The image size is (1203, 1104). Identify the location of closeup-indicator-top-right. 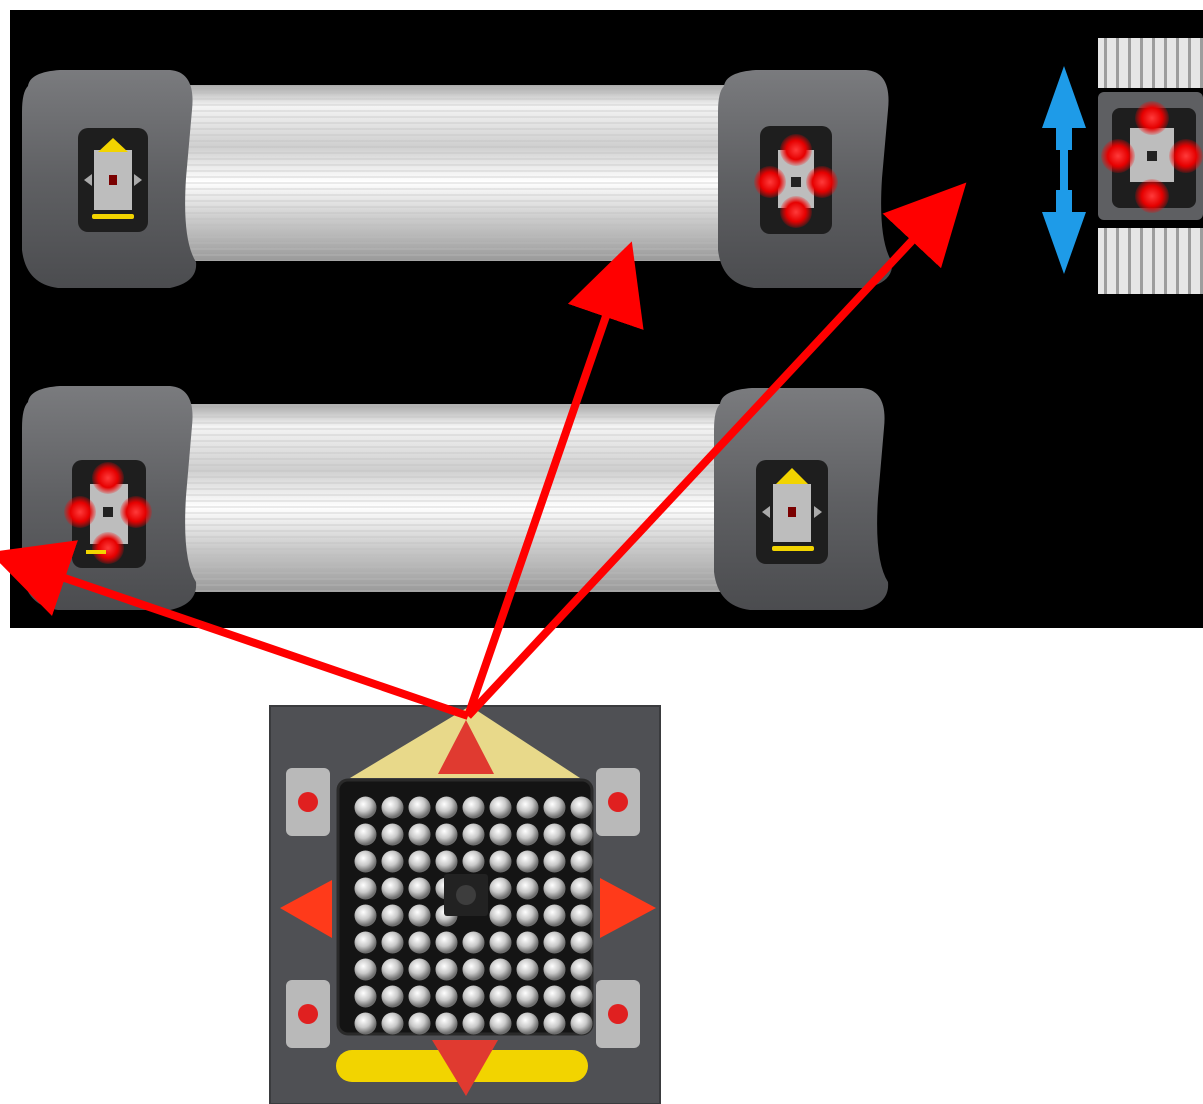
(618, 802).